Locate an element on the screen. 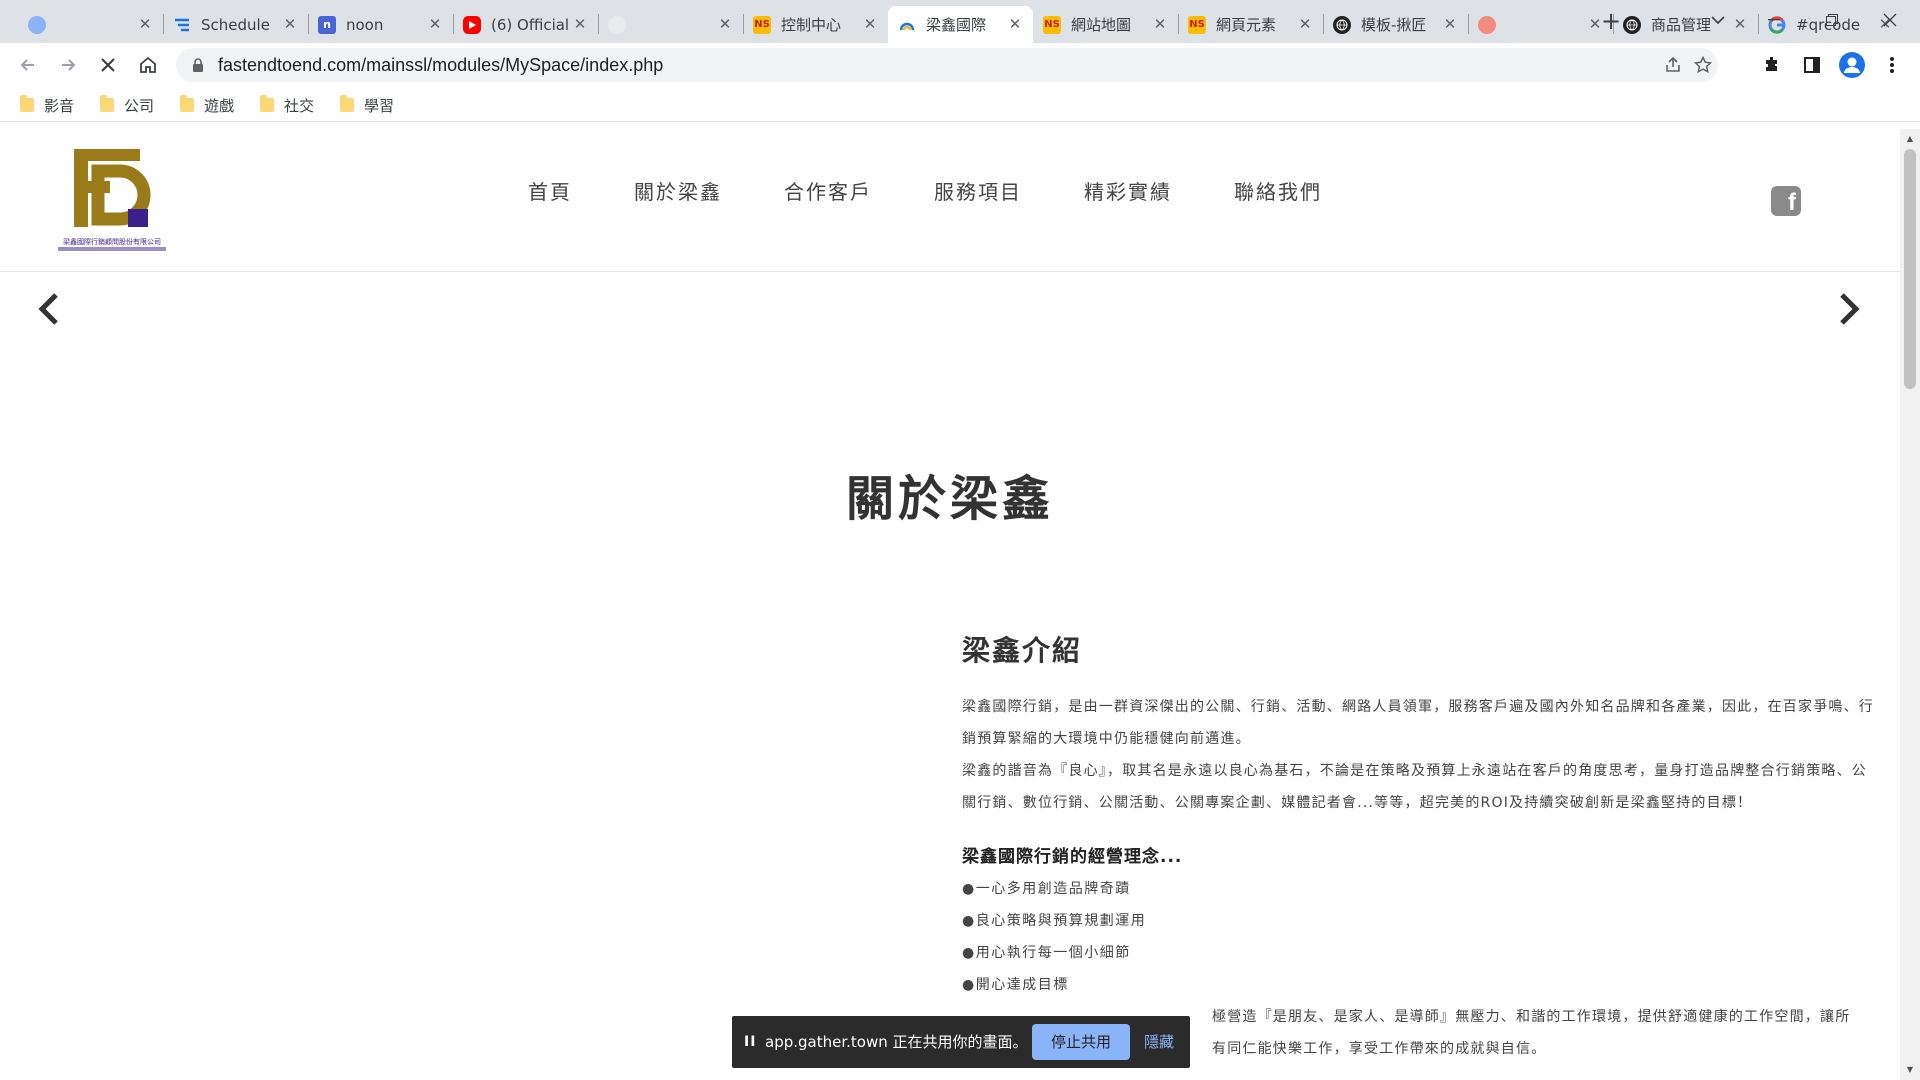  extensions-icon is located at coordinates (1772, 65).